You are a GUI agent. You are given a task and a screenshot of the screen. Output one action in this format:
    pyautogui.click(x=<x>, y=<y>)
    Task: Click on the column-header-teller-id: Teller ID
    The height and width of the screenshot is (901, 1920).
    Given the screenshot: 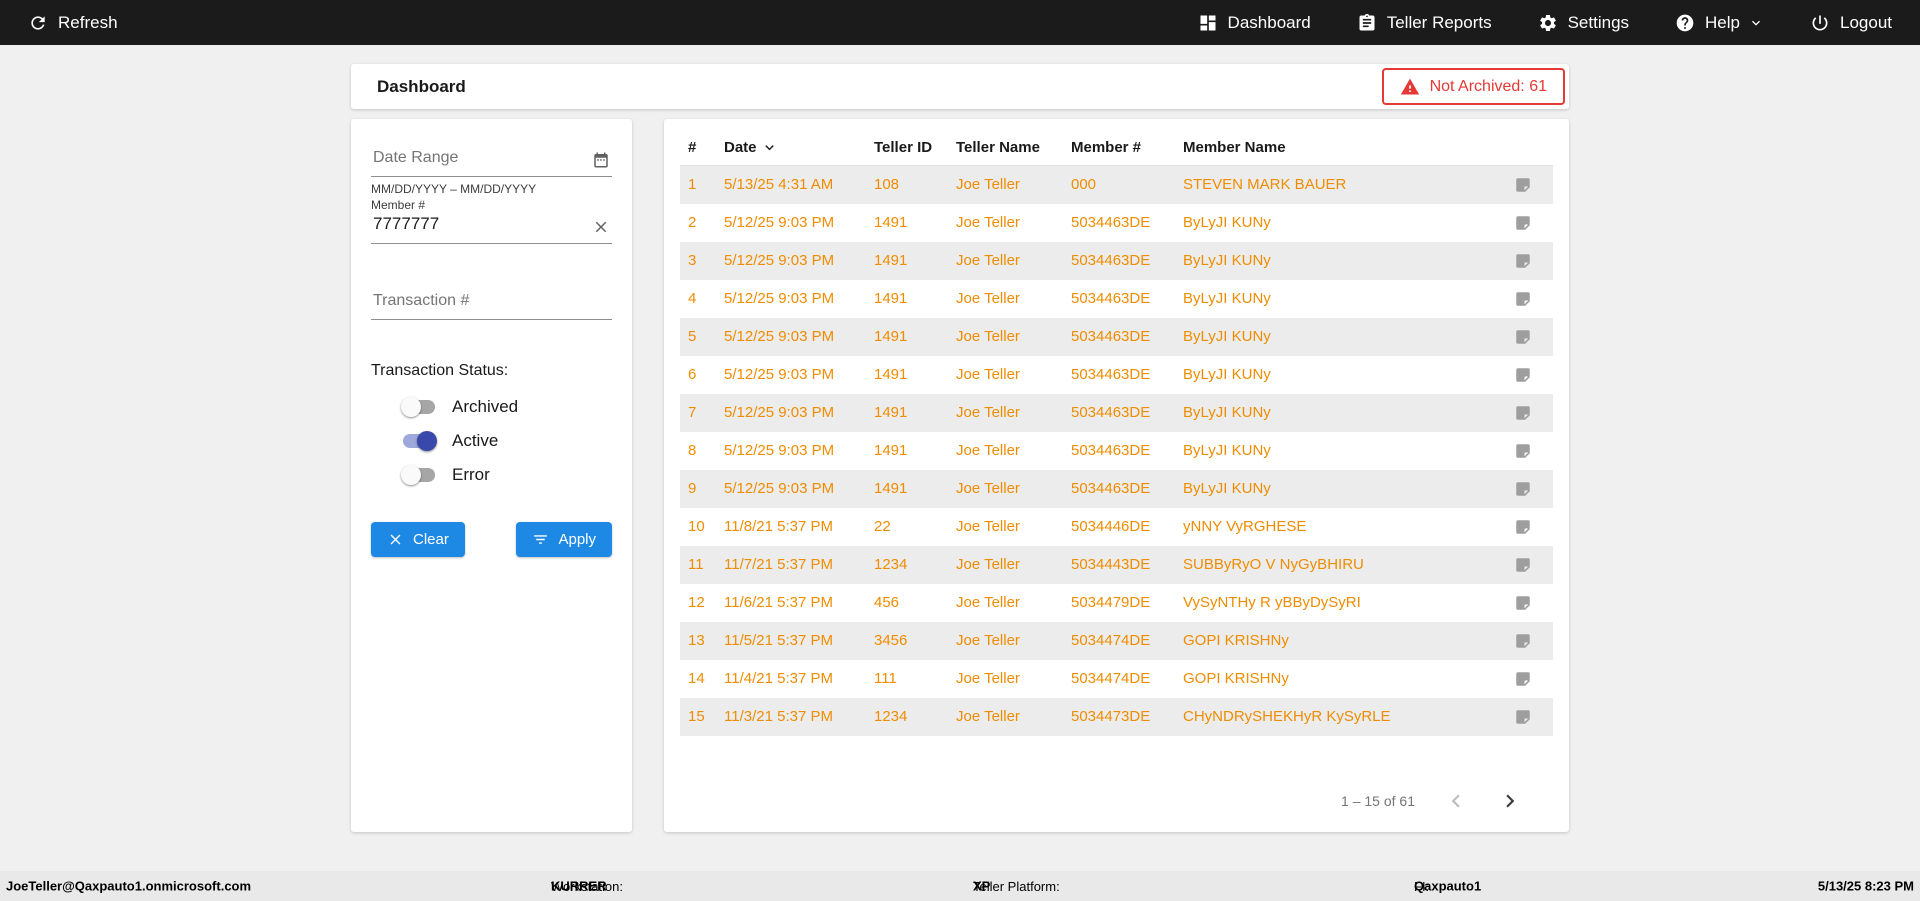 What is the action you would take?
    pyautogui.click(x=907, y=147)
    